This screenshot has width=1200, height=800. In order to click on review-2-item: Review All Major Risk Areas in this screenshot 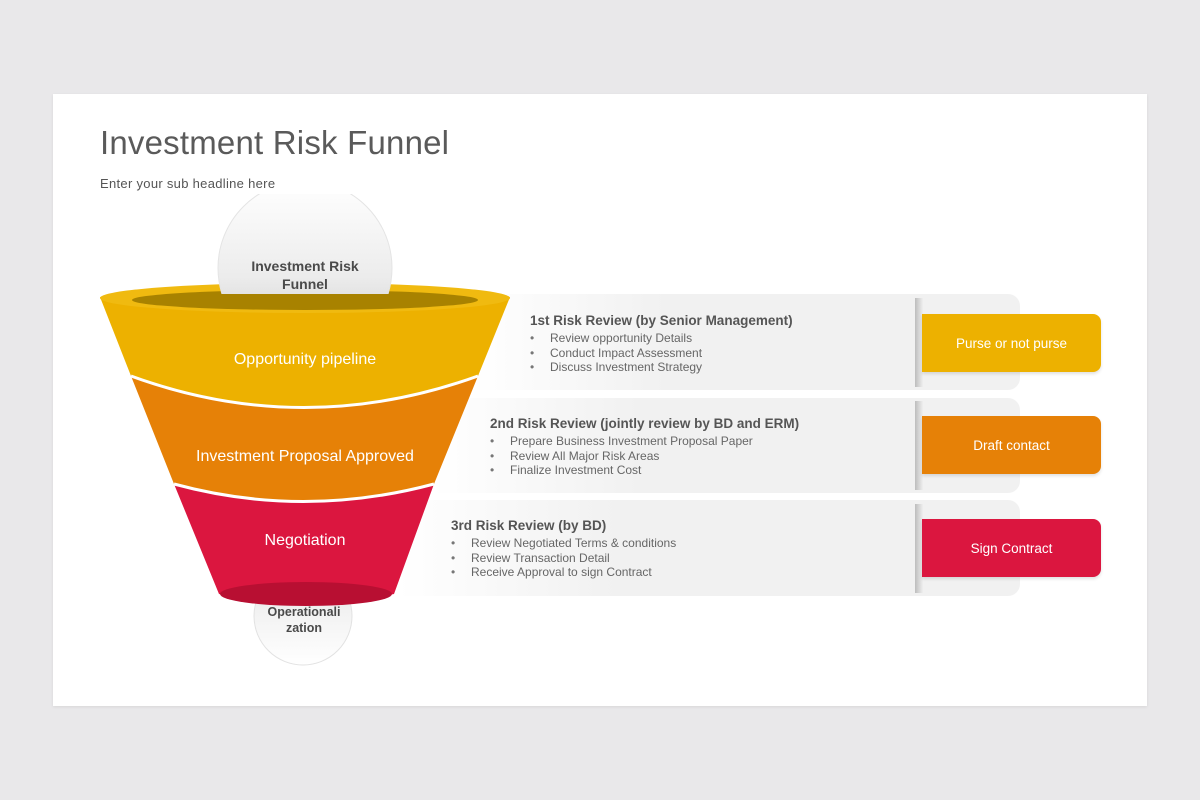, I will do `click(644, 456)`.